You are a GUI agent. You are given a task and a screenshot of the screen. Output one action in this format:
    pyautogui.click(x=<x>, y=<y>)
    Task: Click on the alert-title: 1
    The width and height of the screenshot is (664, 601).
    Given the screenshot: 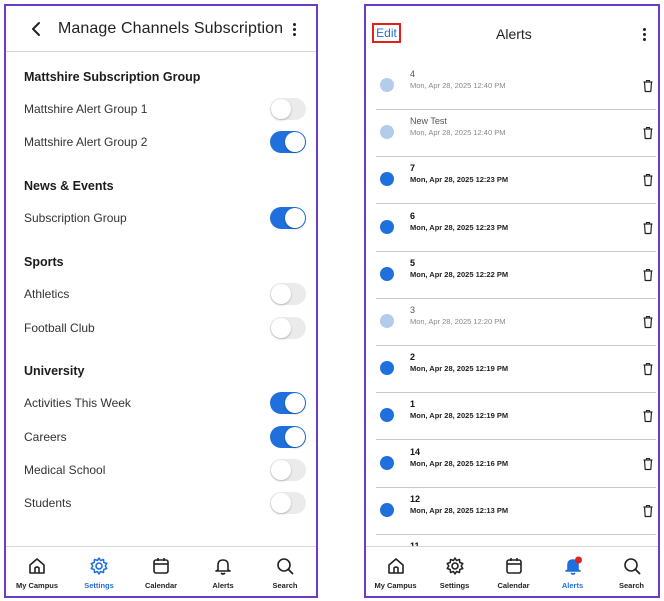 What is the action you would take?
    pyautogui.click(x=413, y=404)
    